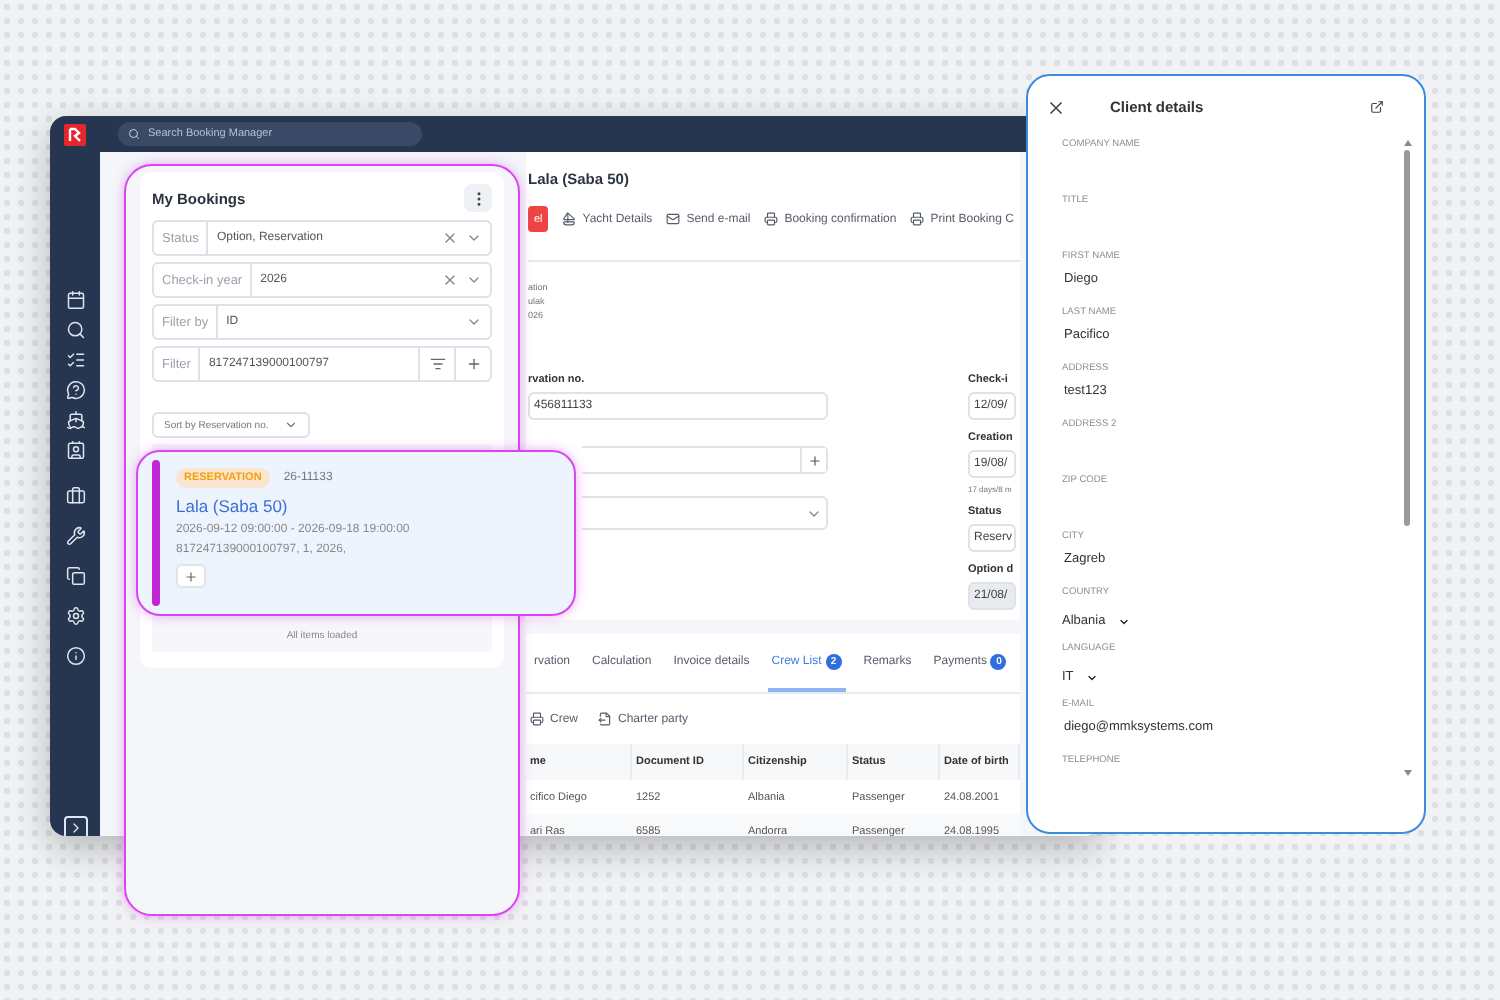 This screenshot has width=1500, height=1000. I want to click on copy-icon, so click(75, 576).